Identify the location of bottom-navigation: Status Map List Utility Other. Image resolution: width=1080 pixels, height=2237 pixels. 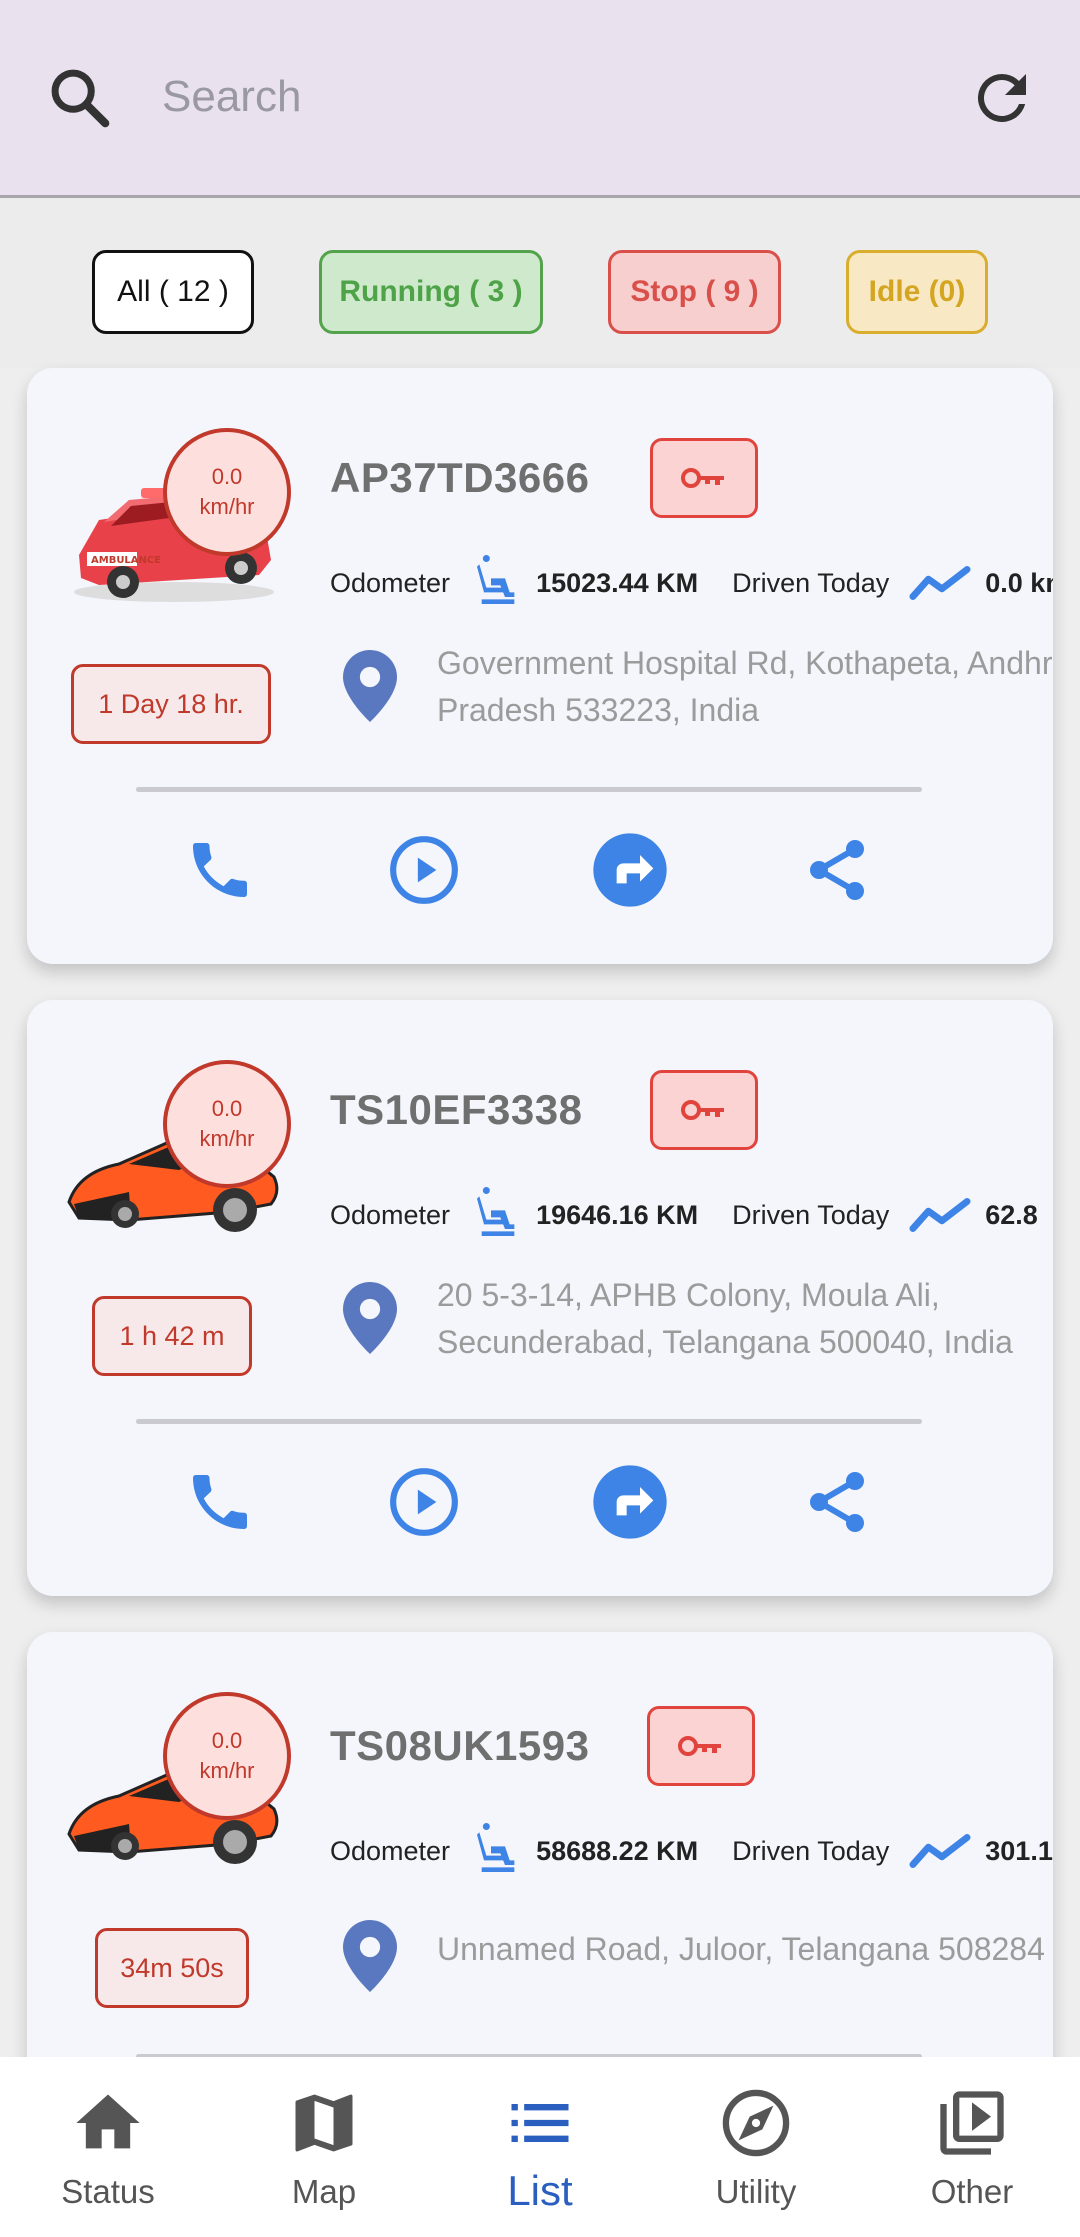
(540, 2147).